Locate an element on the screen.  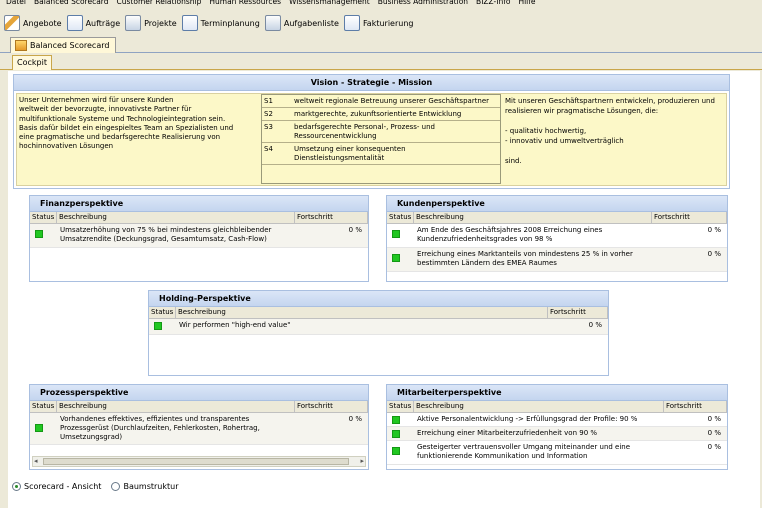
tab-cockpit: Cockpit is located at coordinates (32, 62).